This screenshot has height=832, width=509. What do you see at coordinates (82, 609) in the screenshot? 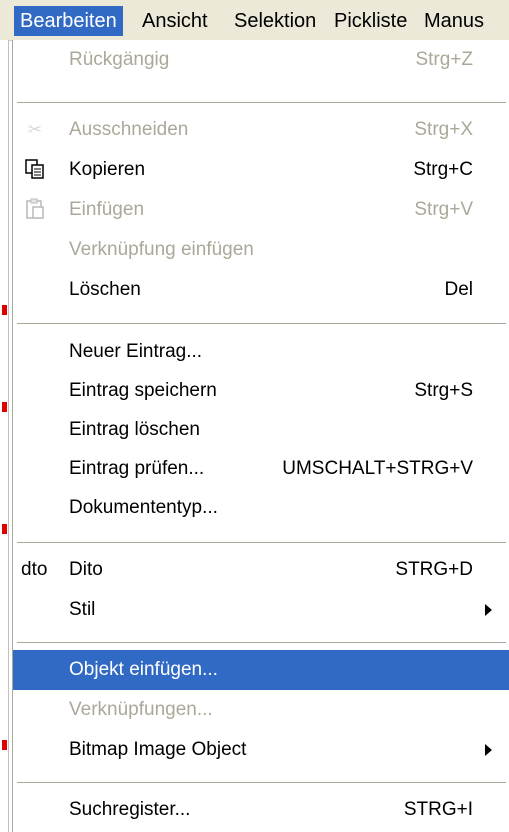
I see `menu-item-label: Stil` at bounding box center [82, 609].